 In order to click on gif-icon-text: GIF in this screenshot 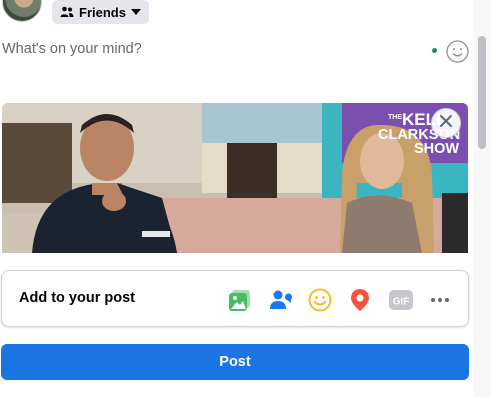, I will do `click(401, 302)`.